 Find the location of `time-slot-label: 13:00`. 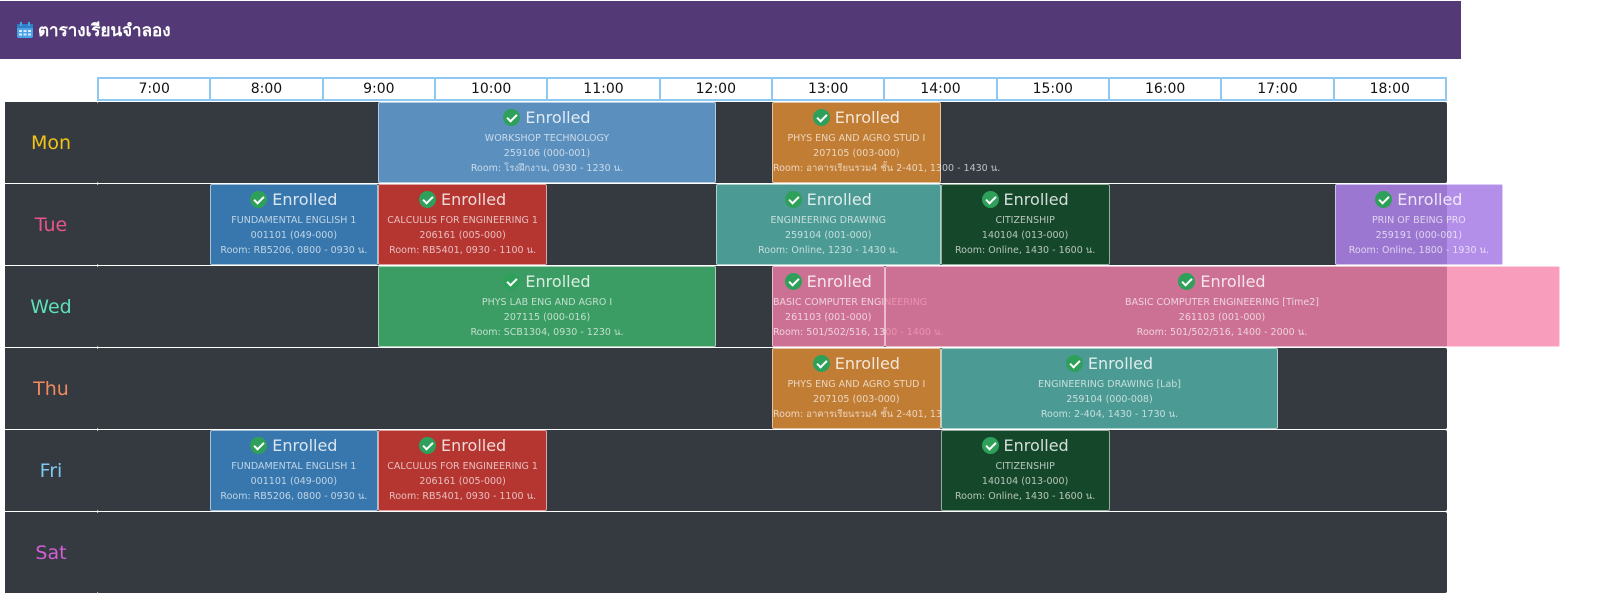

time-slot-label: 13:00 is located at coordinates (829, 89).